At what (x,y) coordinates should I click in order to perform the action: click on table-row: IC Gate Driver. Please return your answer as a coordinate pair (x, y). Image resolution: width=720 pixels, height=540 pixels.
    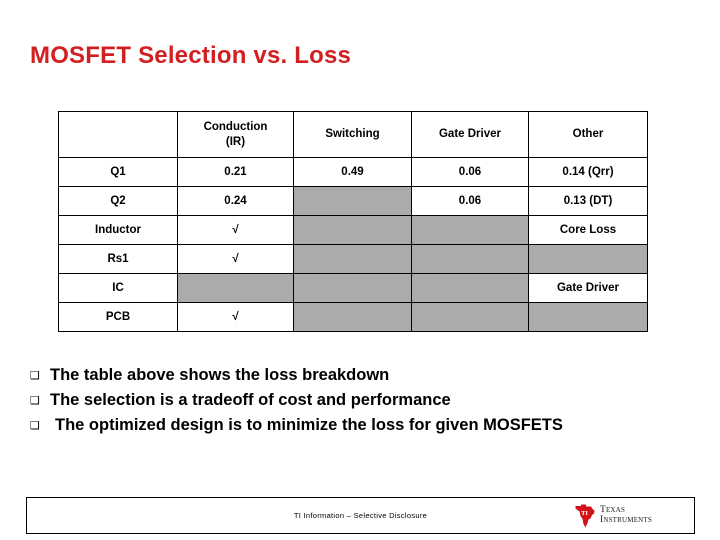
    Looking at the image, I should click on (353, 288).